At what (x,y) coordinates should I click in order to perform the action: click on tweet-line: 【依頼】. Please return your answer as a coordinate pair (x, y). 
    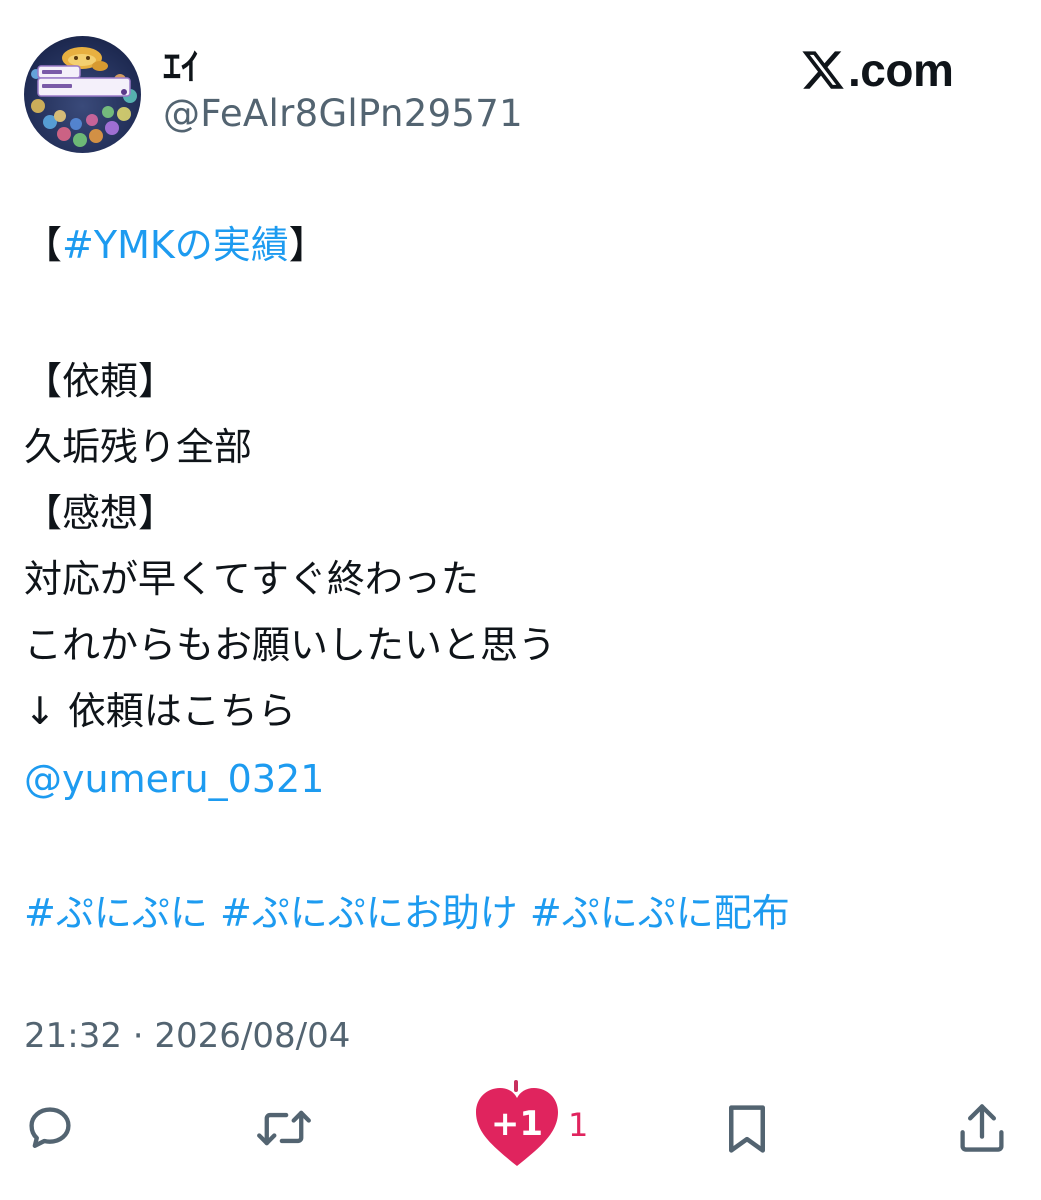
    Looking at the image, I should click on (100, 381).